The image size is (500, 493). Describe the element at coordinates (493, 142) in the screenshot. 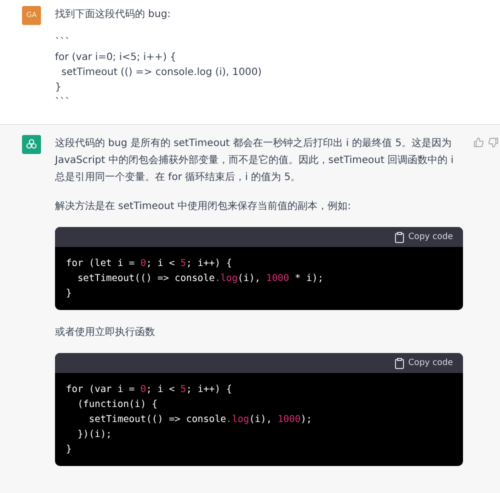

I see `thumbs-down-icon` at that location.